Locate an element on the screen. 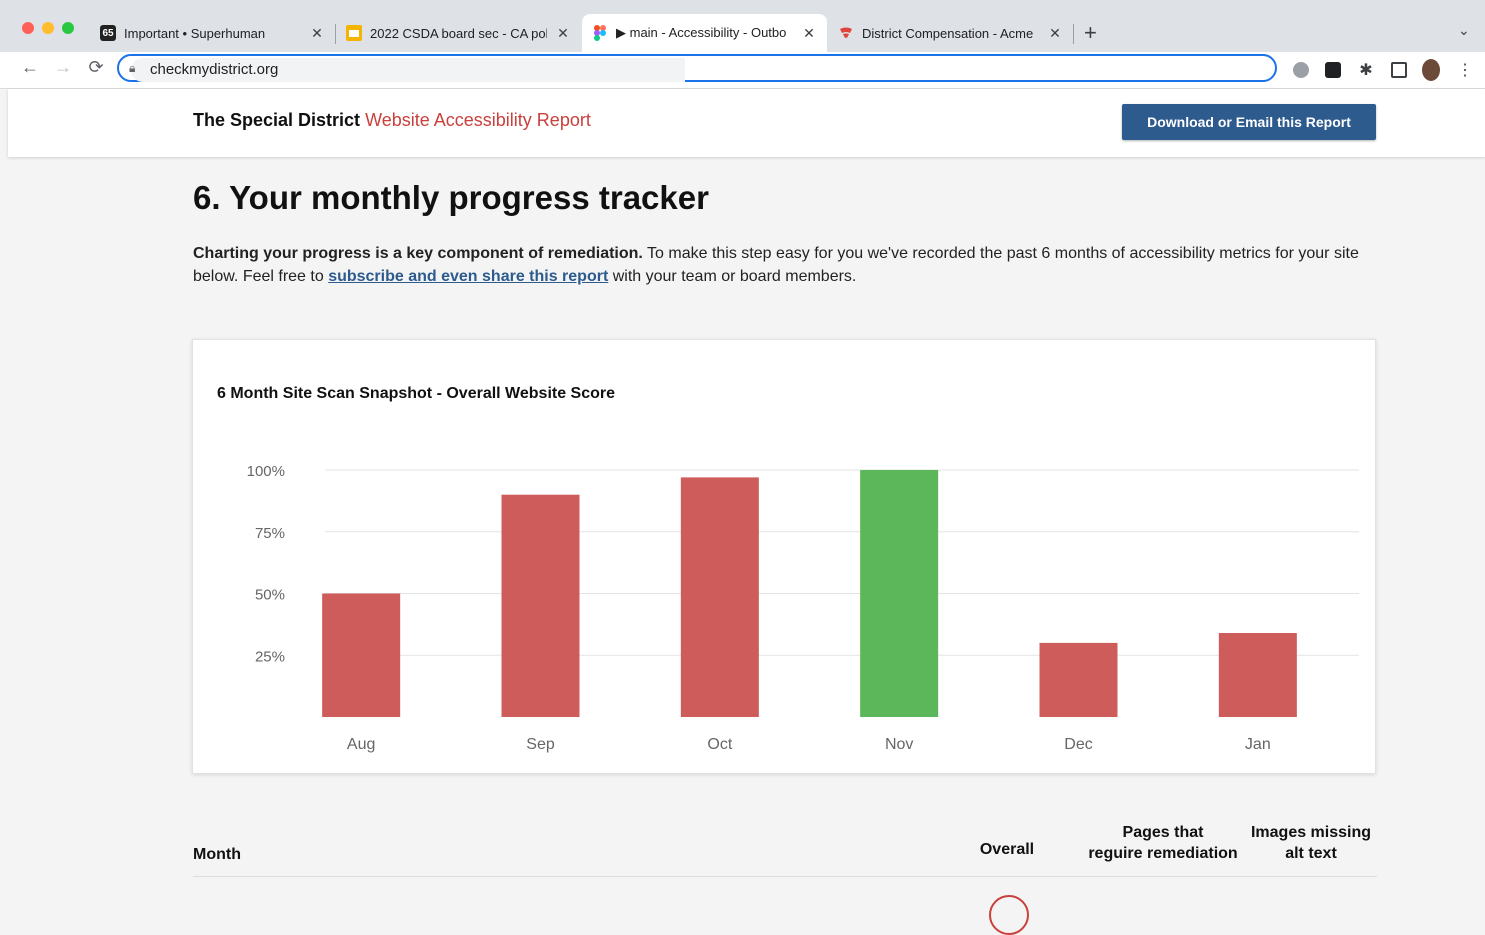 This screenshot has height=935, width=1485. y-tick-label: 25% is located at coordinates (270, 656).